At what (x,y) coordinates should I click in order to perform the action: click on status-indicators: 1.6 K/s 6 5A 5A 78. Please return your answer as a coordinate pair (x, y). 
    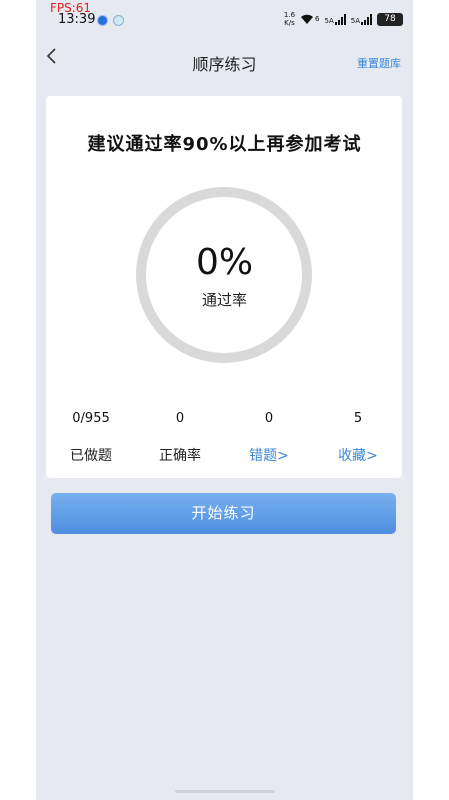
    Looking at the image, I should click on (348, 19).